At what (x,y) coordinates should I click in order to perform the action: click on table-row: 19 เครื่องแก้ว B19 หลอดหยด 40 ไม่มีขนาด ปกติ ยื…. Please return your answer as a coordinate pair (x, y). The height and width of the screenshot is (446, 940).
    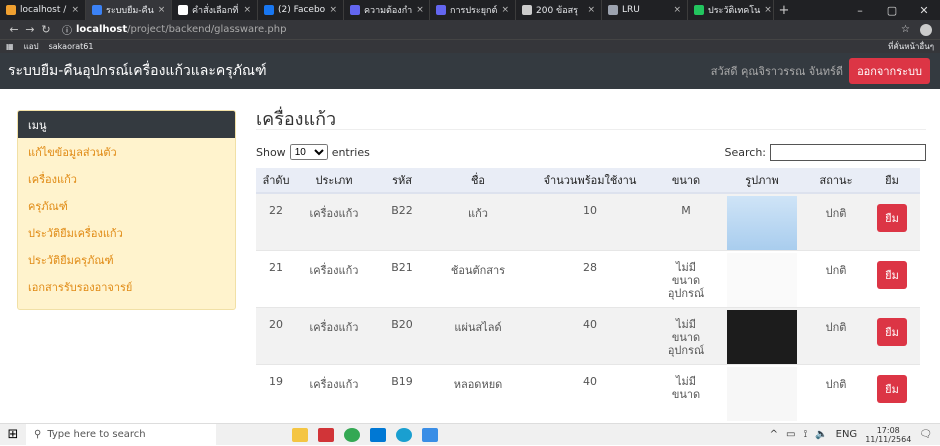
    Looking at the image, I should click on (588, 393).